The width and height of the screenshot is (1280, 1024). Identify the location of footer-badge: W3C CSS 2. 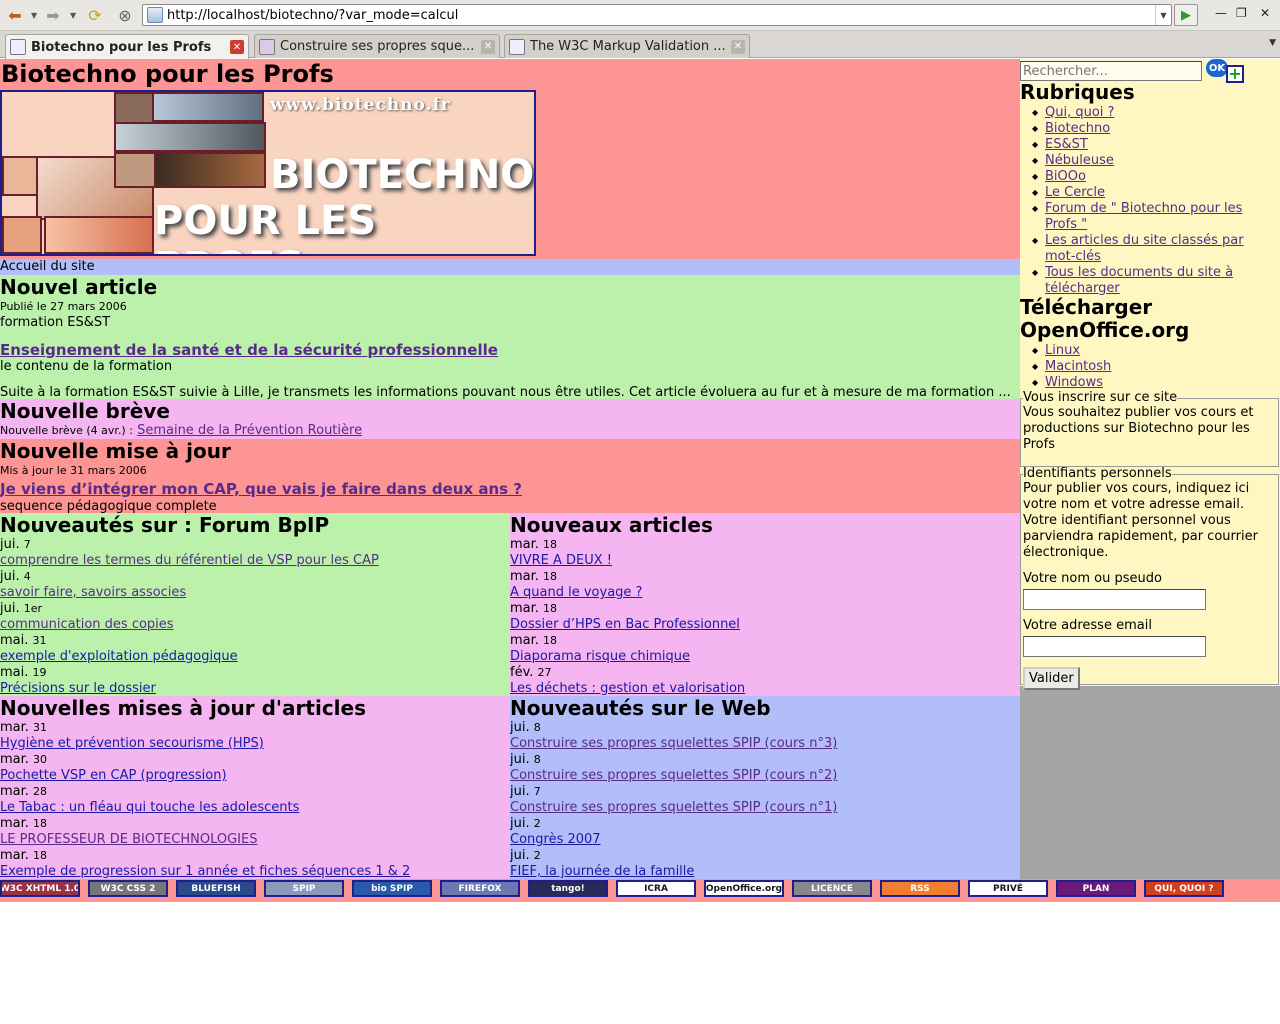
(128, 888).